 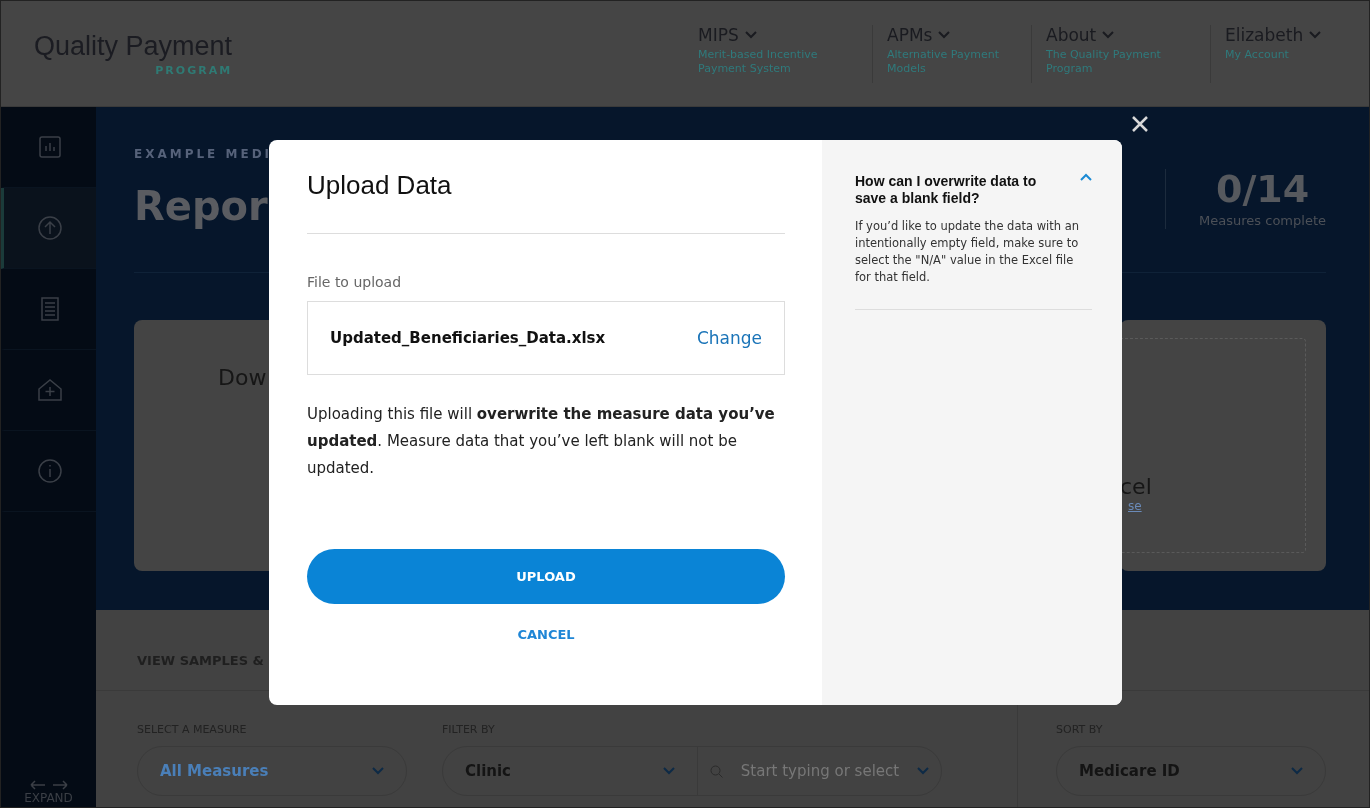 What do you see at coordinates (50, 390) in the screenshot?
I see `house-plus-icon` at bounding box center [50, 390].